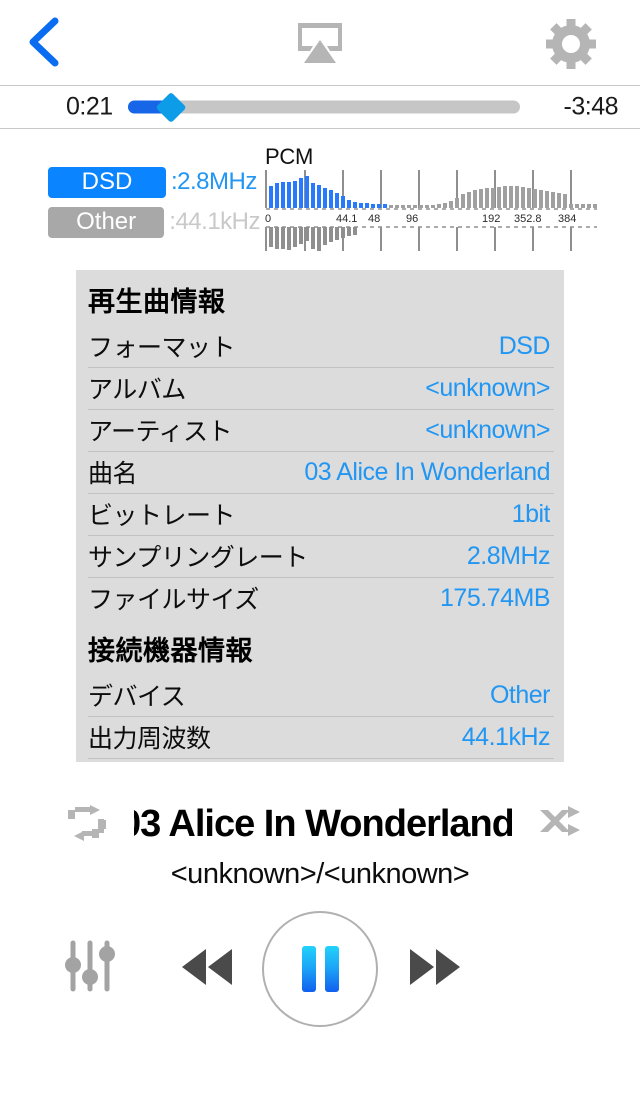 The width and height of the screenshot is (640, 1096). Describe the element at coordinates (487, 429) in the screenshot. I see `info-value-artist: <unknown>` at that location.